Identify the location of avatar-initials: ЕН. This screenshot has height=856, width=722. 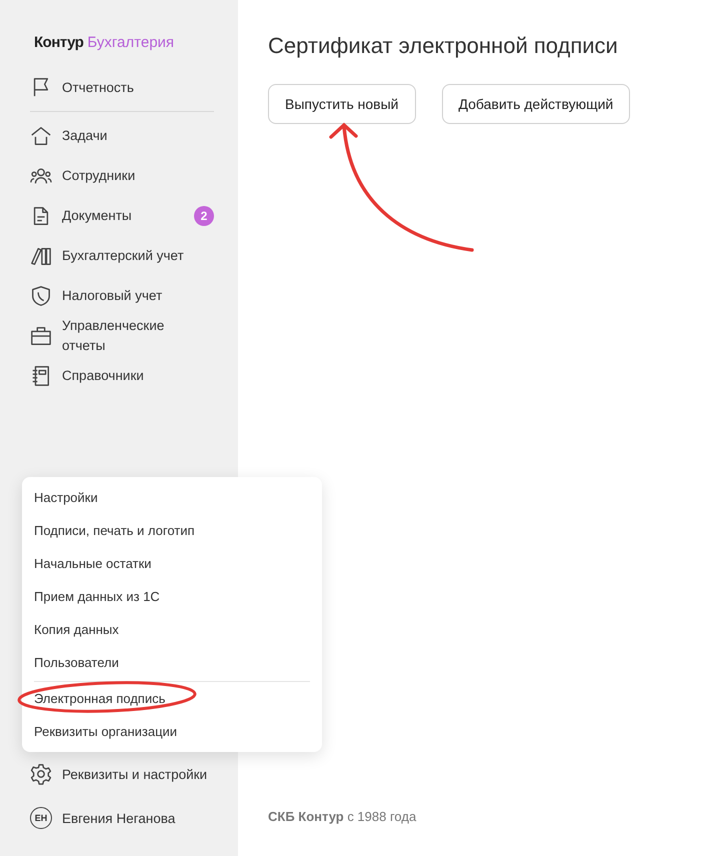
(41, 818).